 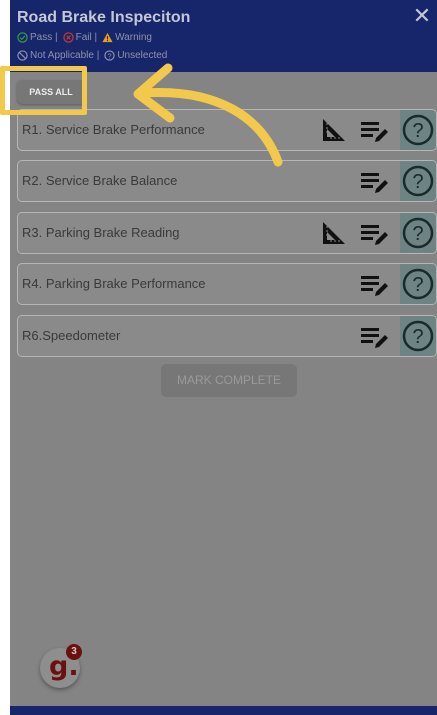 What do you see at coordinates (227, 284) in the screenshot?
I see `inspection-item-r4: R4. Parking Brake Performance ?` at bounding box center [227, 284].